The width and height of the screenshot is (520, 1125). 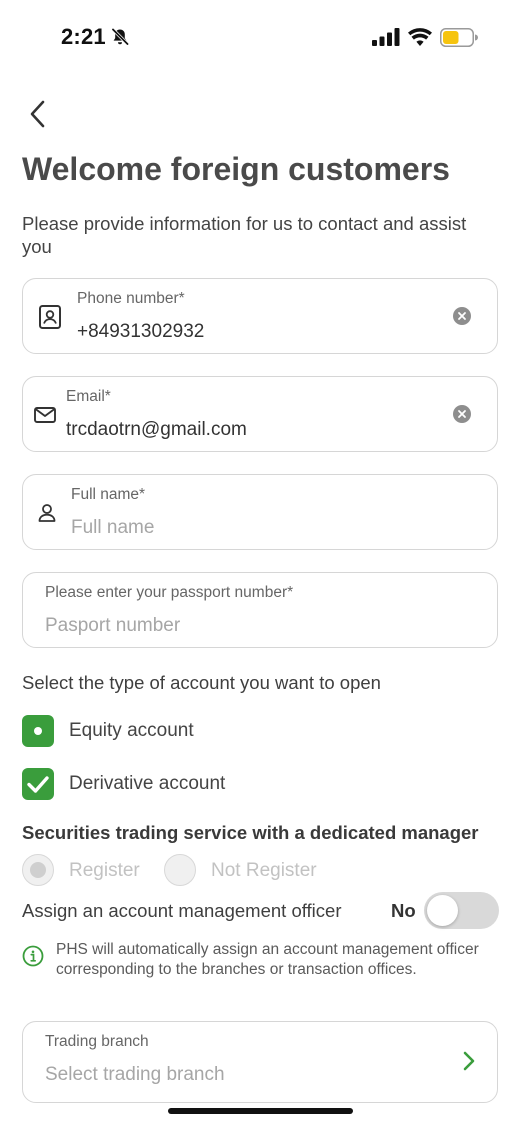 I want to click on wifi-icon, so click(x=420, y=37).